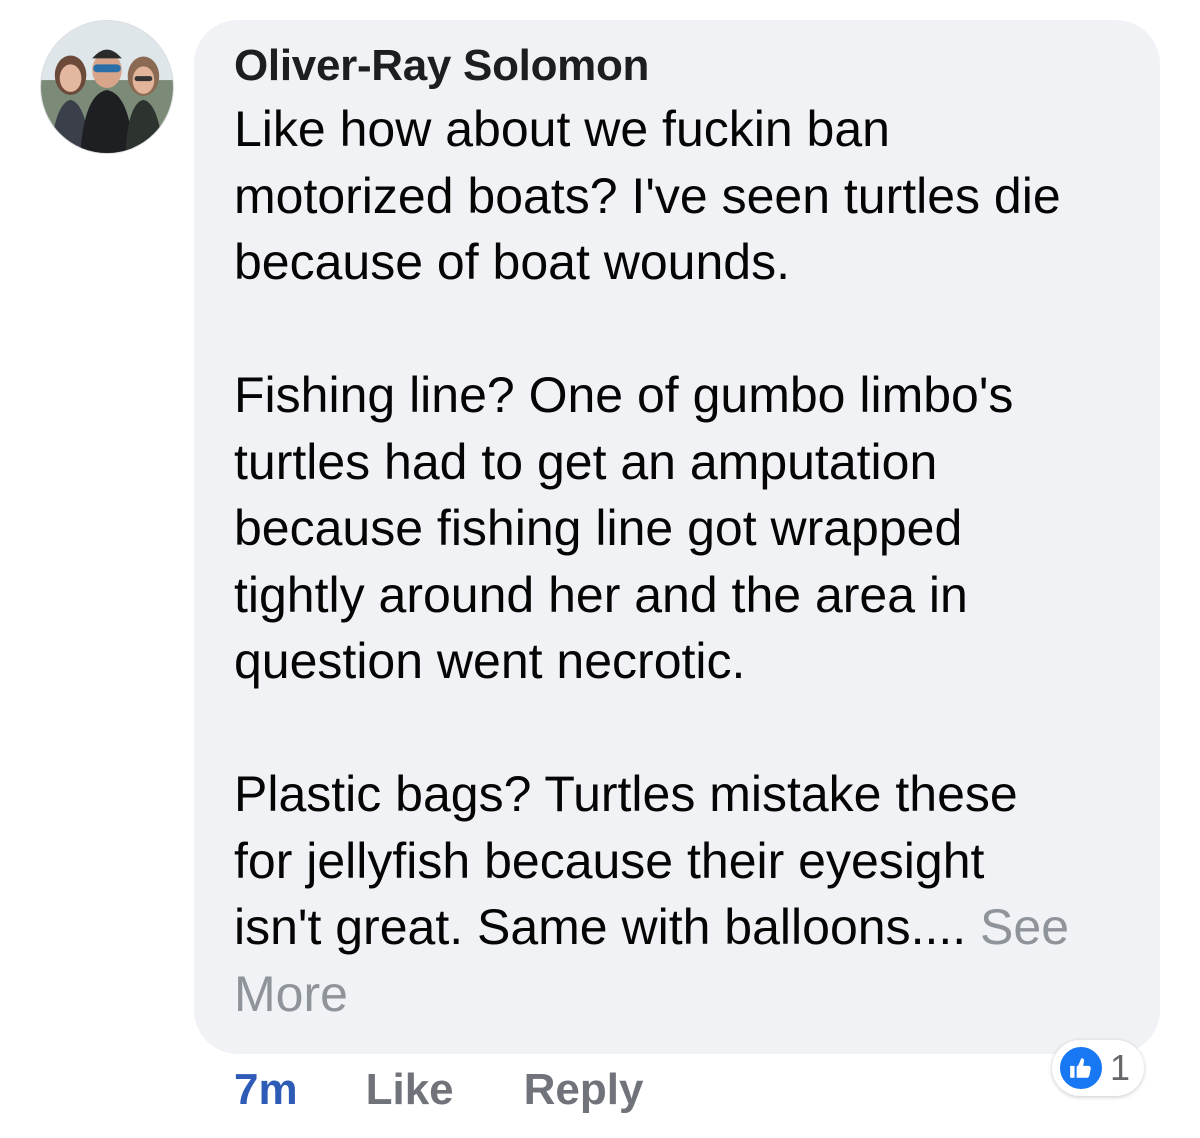 Image resolution: width=1200 pixels, height=1138 pixels. I want to click on comment-line: because of boat wounds., so click(512, 262).